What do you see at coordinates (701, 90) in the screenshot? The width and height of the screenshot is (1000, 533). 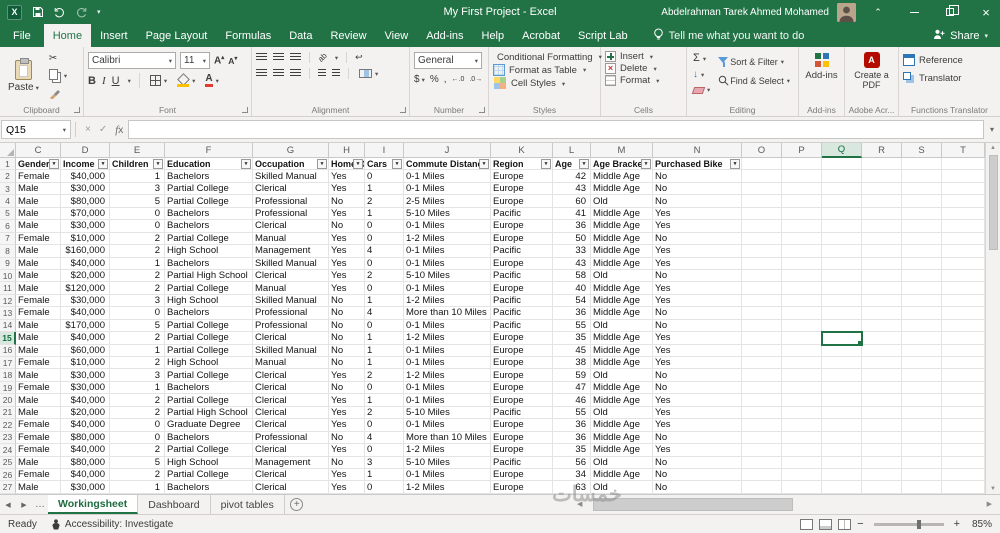 I see `clear-button: ▾` at bounding box center [701, 90].